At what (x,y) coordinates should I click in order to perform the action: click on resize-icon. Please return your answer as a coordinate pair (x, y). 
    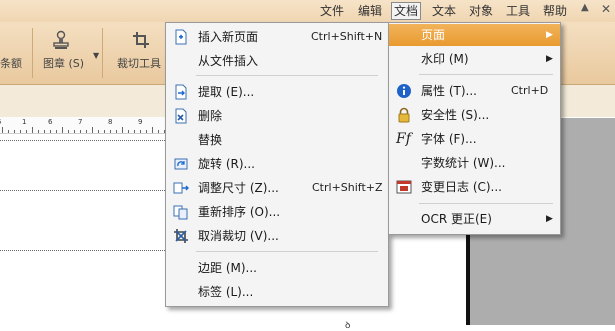
    Looking at the image, I should click on (181, 188).